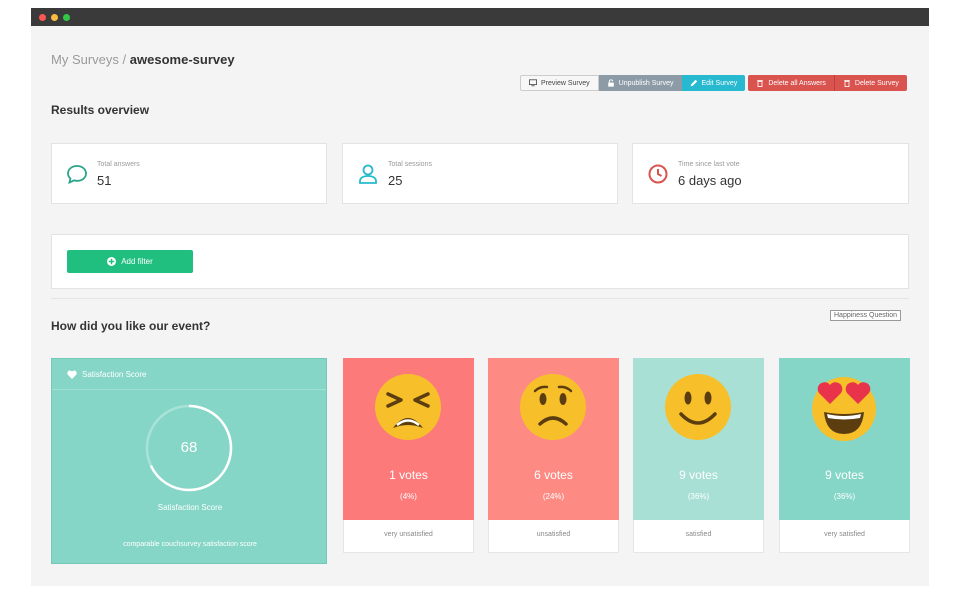 The height and width of the screenshot is (596, 960). Describe the element at coordinates (66, 17) in the screenshot. I see `maximize-window-button` at that location.